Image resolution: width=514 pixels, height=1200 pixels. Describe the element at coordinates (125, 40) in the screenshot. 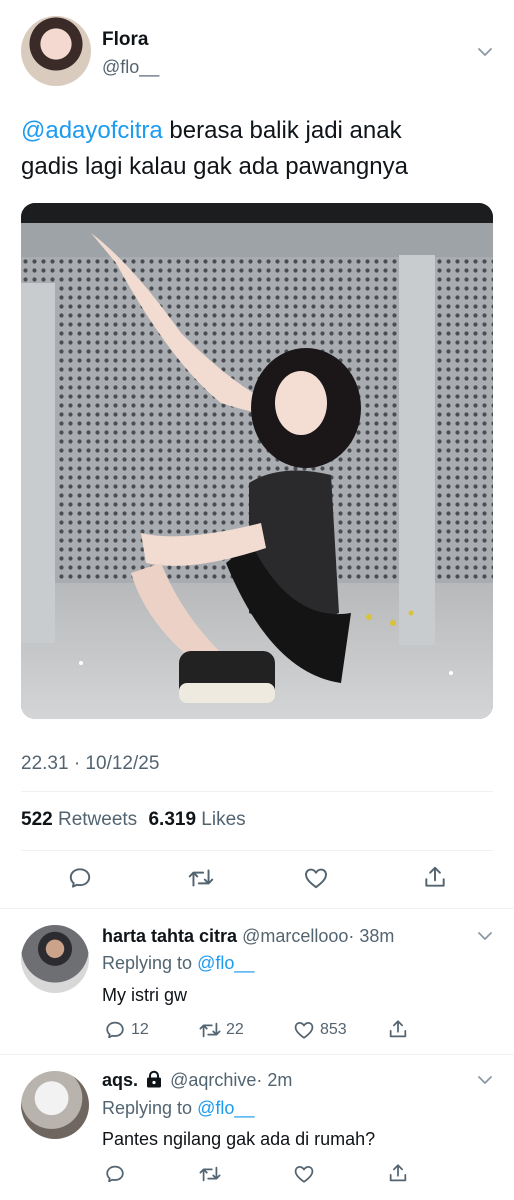

I see `author-name: Flora` at that location.